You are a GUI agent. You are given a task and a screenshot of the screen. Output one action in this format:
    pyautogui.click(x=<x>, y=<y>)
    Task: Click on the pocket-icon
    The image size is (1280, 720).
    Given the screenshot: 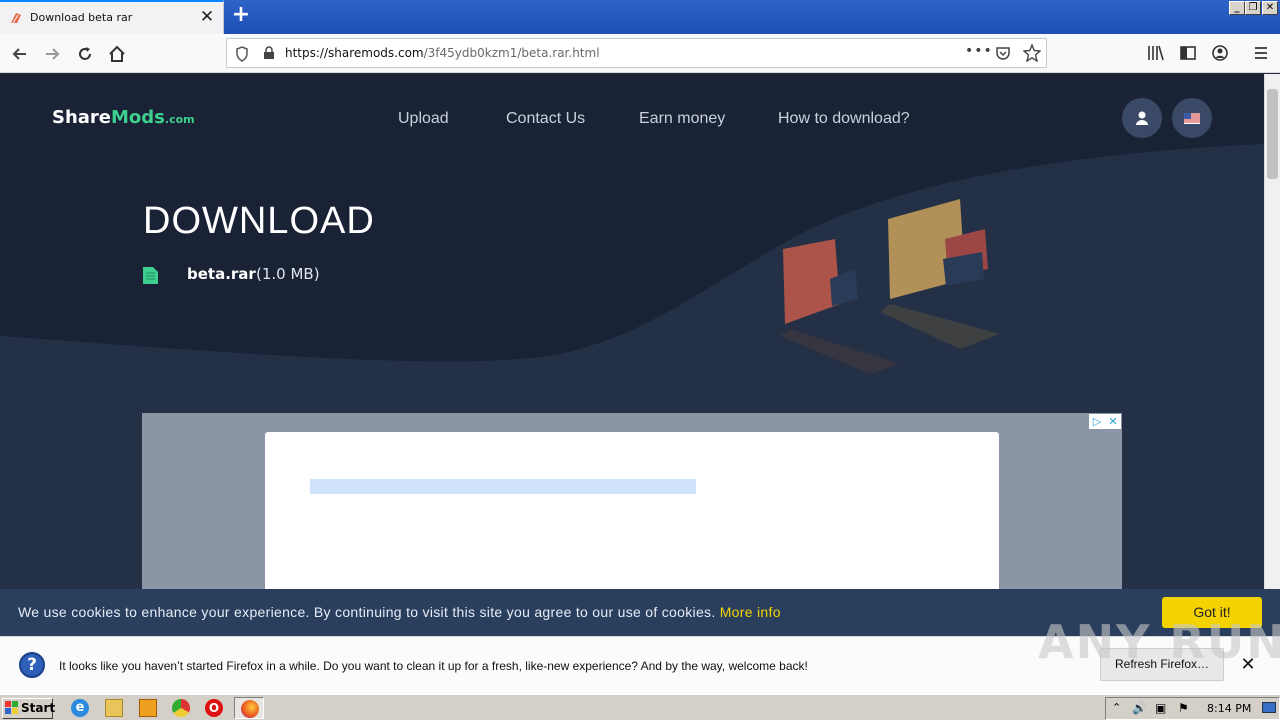 What is the action you would take?
    pyautogui.click(x=1003, y=53)
    